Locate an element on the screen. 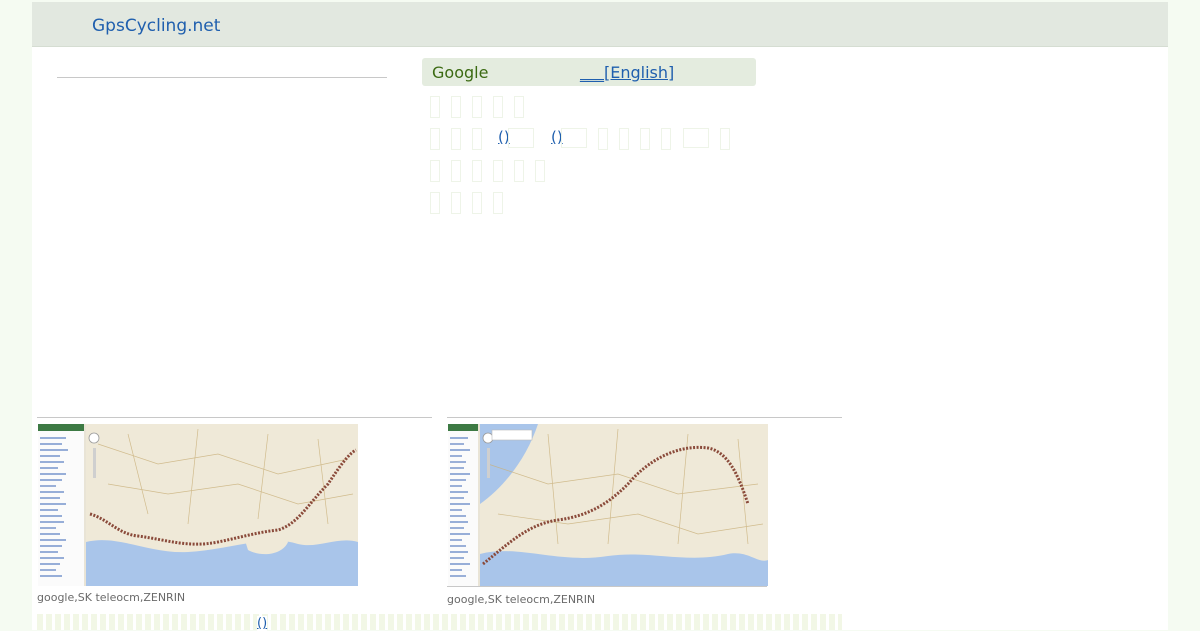 The height and width of the screenshot is (631, 1200). site-header: GpsCycling.net is located at coordinates (600, 24).